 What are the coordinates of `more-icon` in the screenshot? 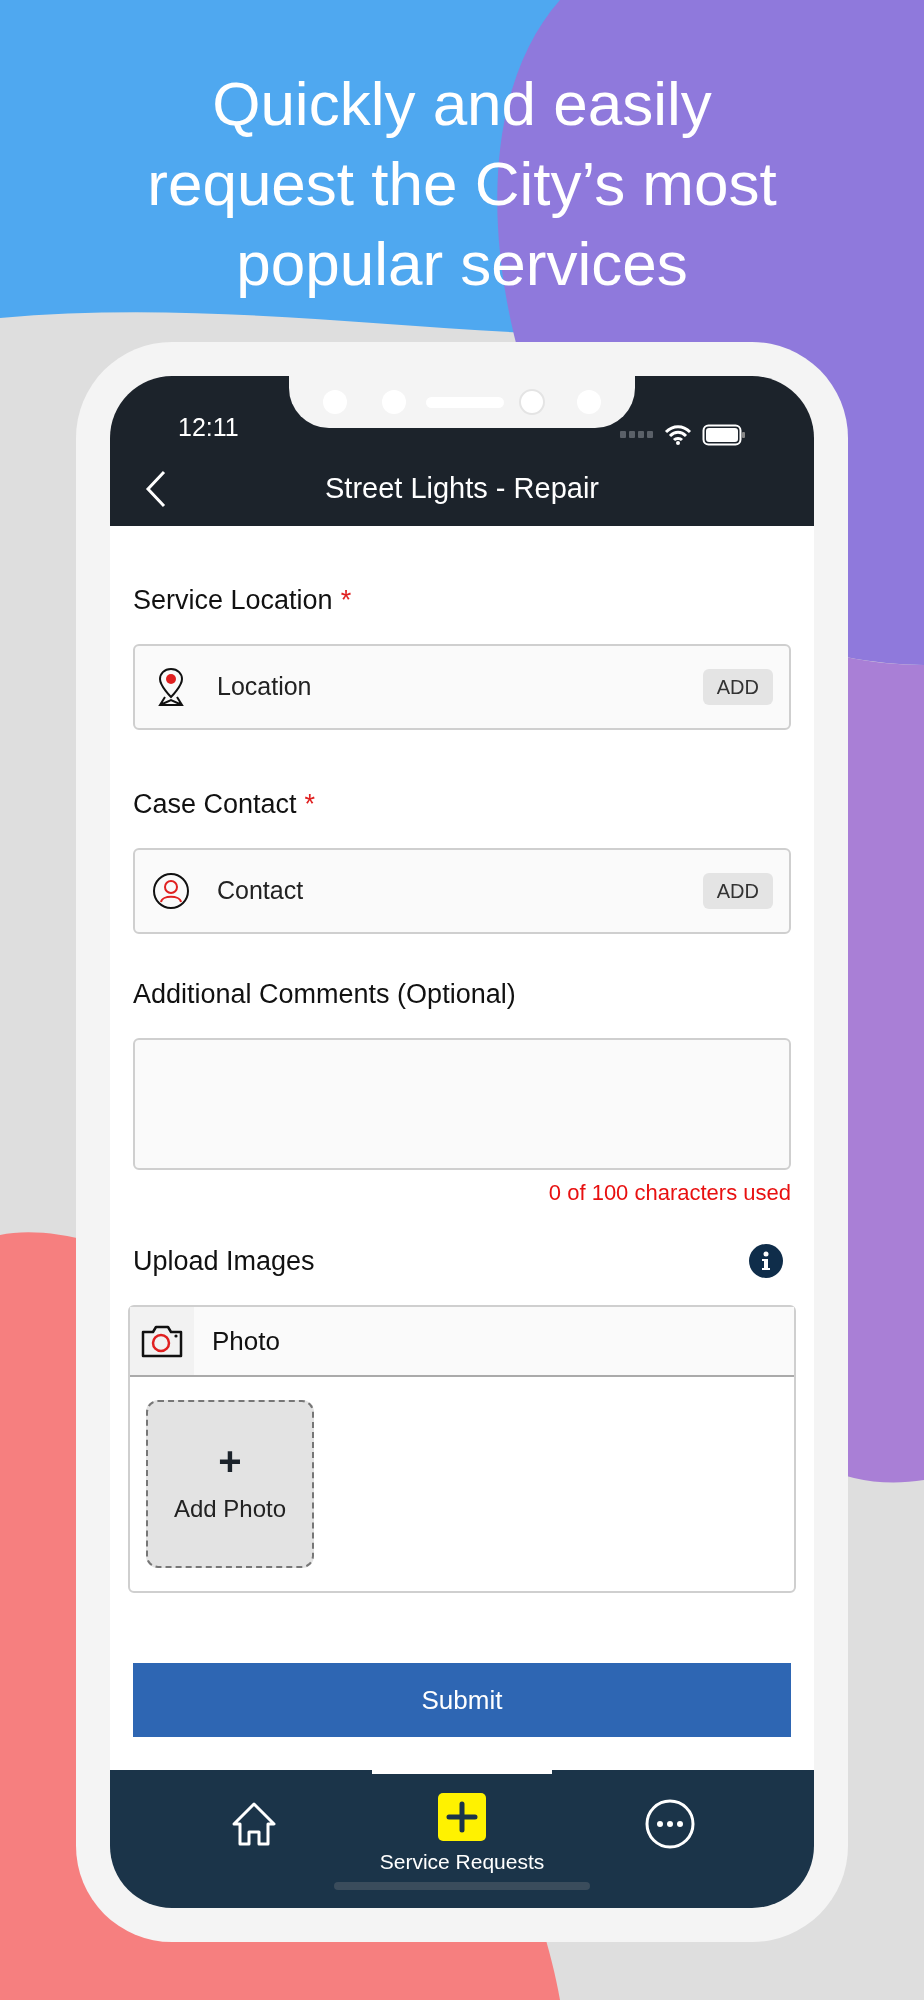 It's located at (670, 1824).